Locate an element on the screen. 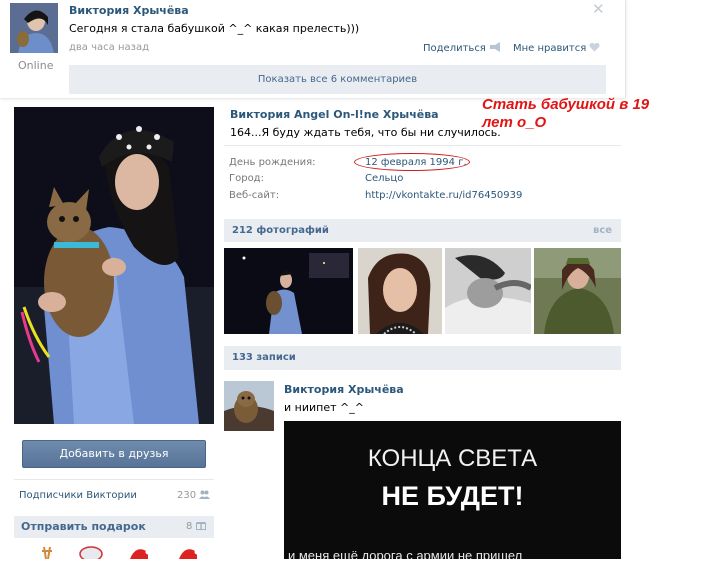 The image size is (716, 562). photos-header: 212 фотографий is located at coordinates (422, 230).